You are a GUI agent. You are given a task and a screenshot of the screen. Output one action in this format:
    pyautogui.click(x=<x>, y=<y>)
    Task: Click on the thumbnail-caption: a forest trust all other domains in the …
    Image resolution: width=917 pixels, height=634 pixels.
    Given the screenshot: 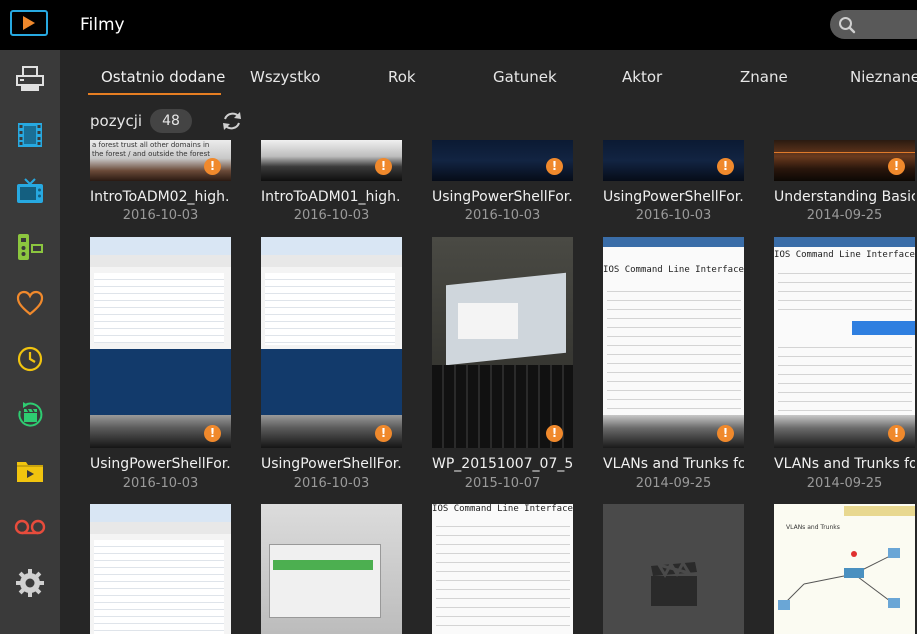 What is the action you would take?
    pyautogui.click(x=151, y=149)
    